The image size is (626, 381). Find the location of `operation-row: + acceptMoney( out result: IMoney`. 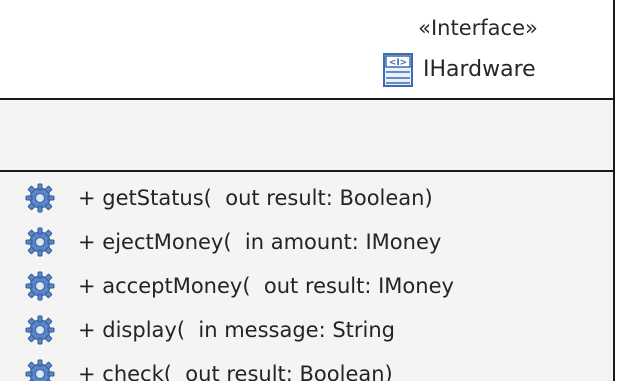

operation-row: + acceptMoney( out result: IMoney is located at coordinates (306, 286).